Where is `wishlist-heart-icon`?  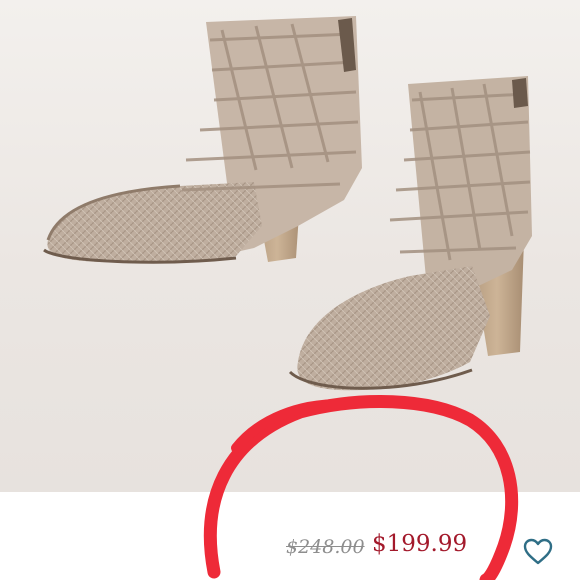
wishlist-heart-icon is located at coordinates (538, 552).